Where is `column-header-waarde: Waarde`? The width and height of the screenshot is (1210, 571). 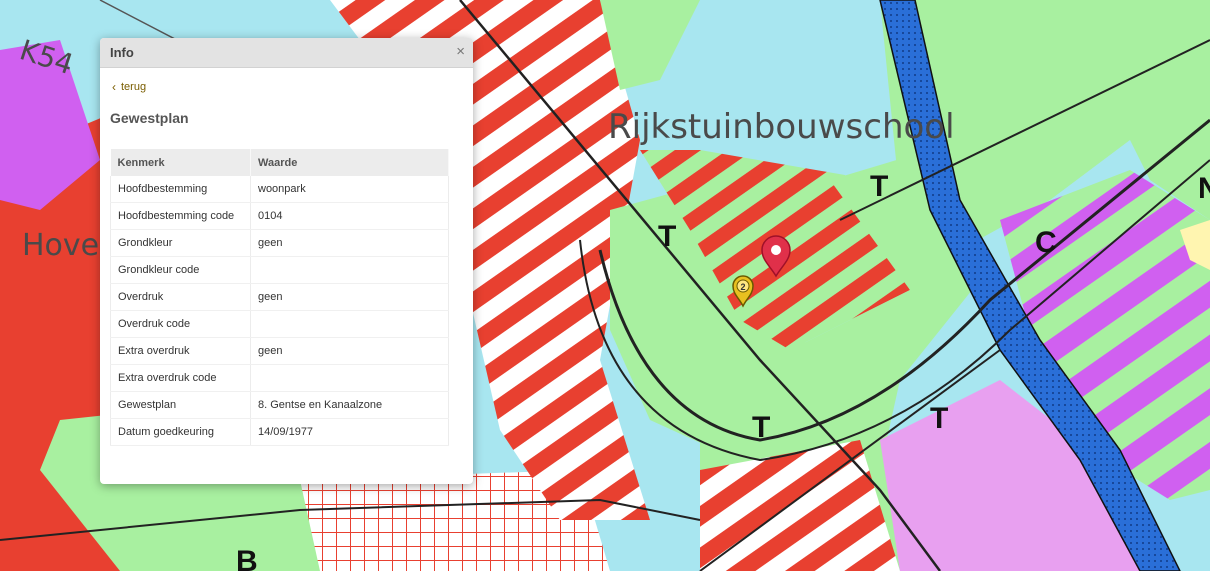
column-header-waarde: Waarde is located at coordinates (349, 162).